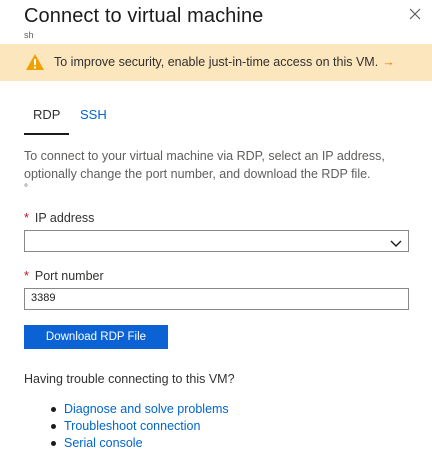 Image resolution: width=432 pixels, height=452 pixels. I want to click on warning-icon, so click(35, 62).